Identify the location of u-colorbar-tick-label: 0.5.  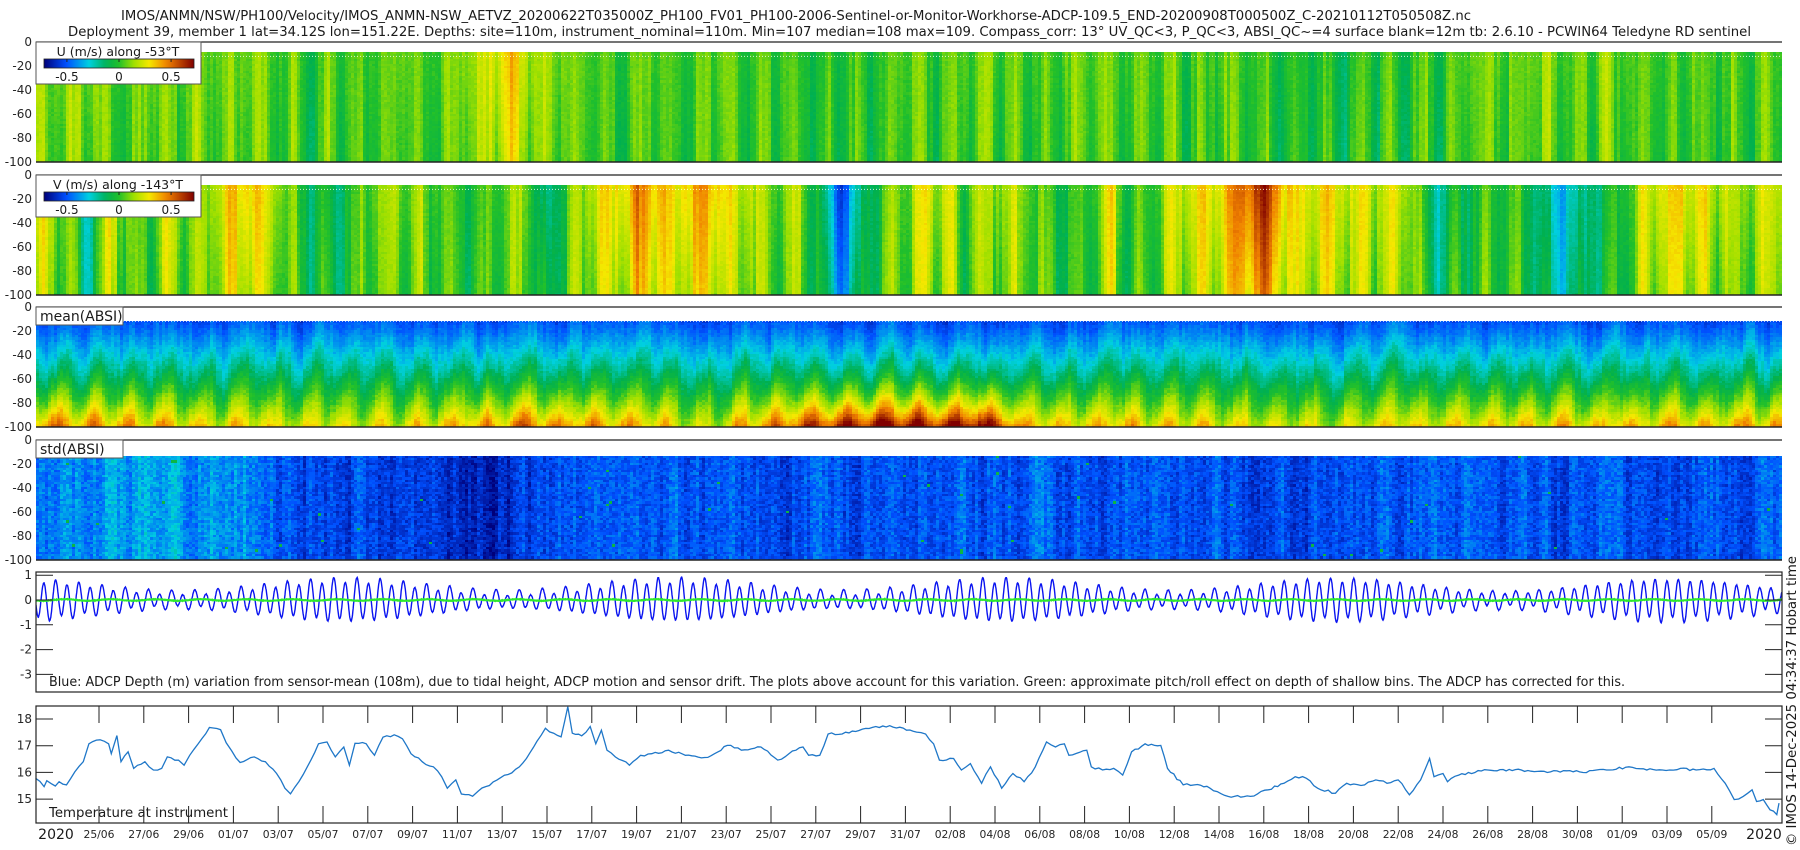
(171, 77).